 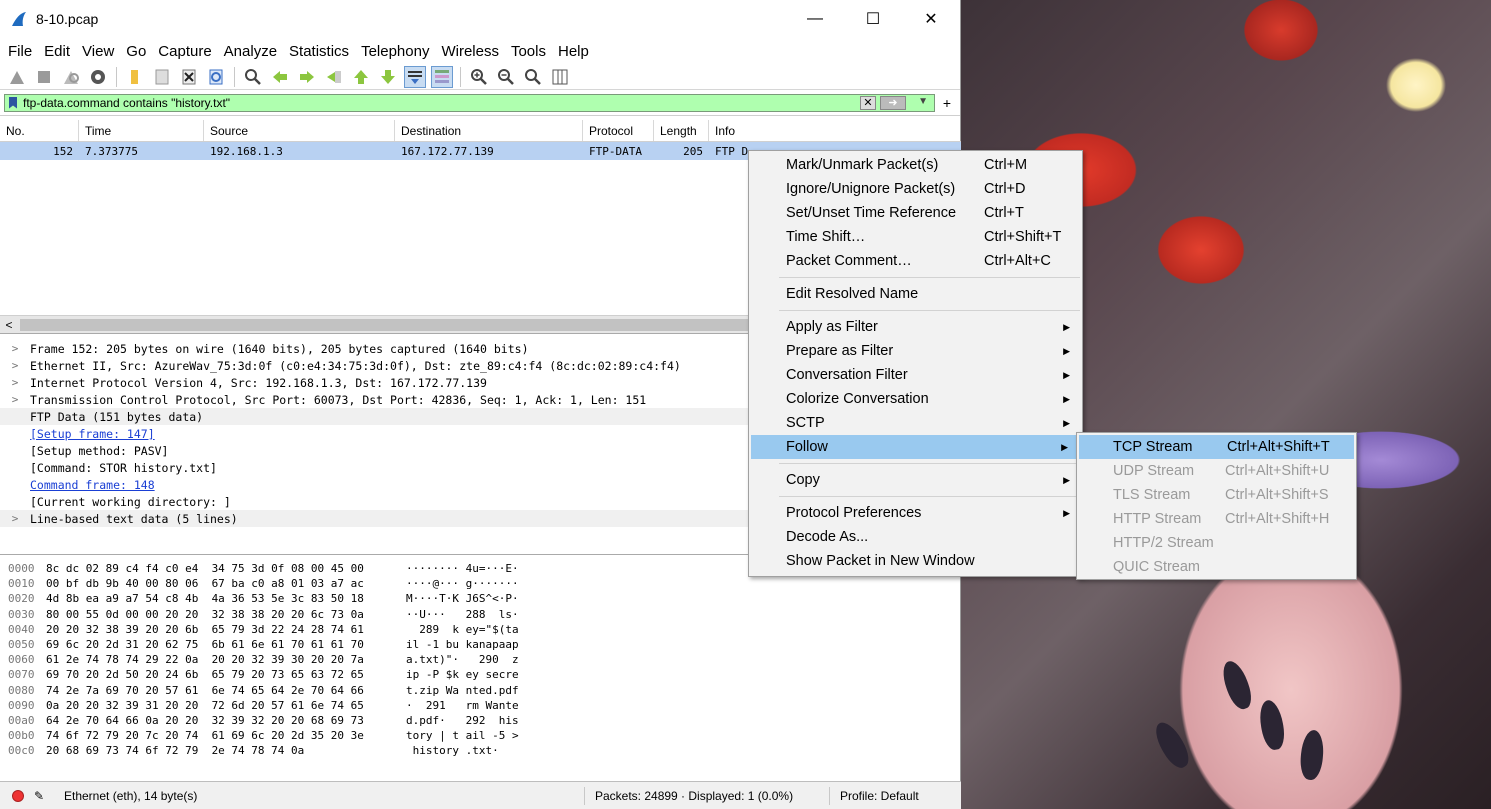 I want to click on autoscroll-icon, so click(x=415, y=76).